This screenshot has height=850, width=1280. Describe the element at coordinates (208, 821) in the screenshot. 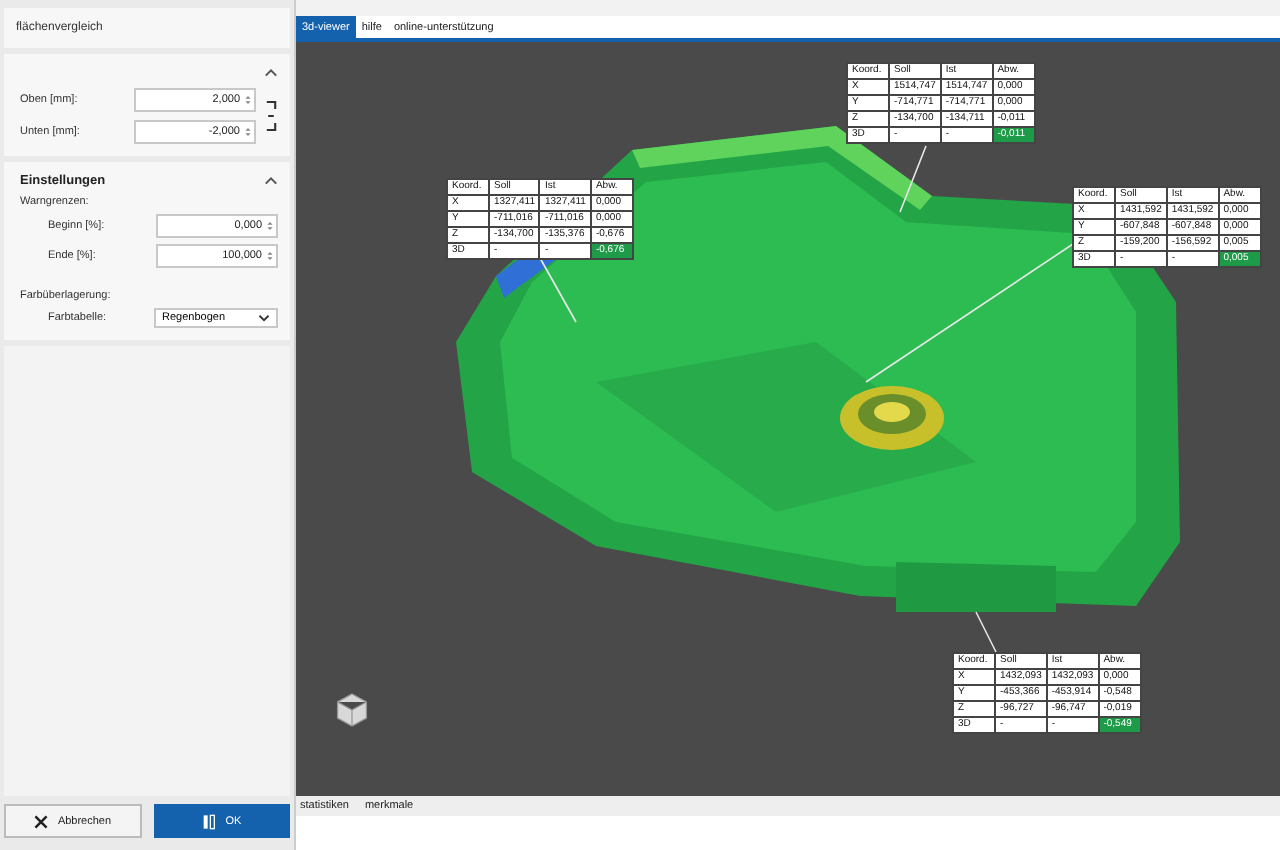

I see `bars-icon` at that location.